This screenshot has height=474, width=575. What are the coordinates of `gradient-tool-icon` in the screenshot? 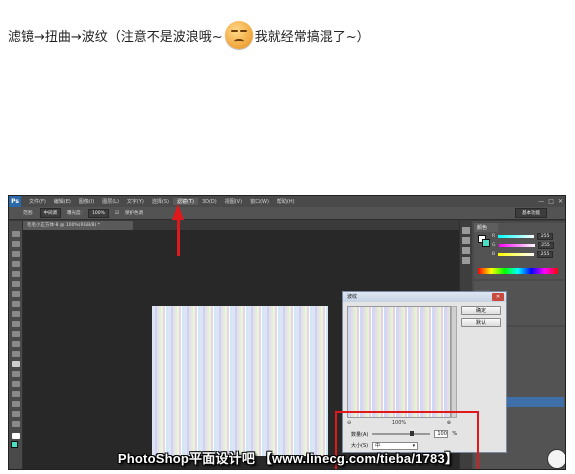 It's located at (16, 344).